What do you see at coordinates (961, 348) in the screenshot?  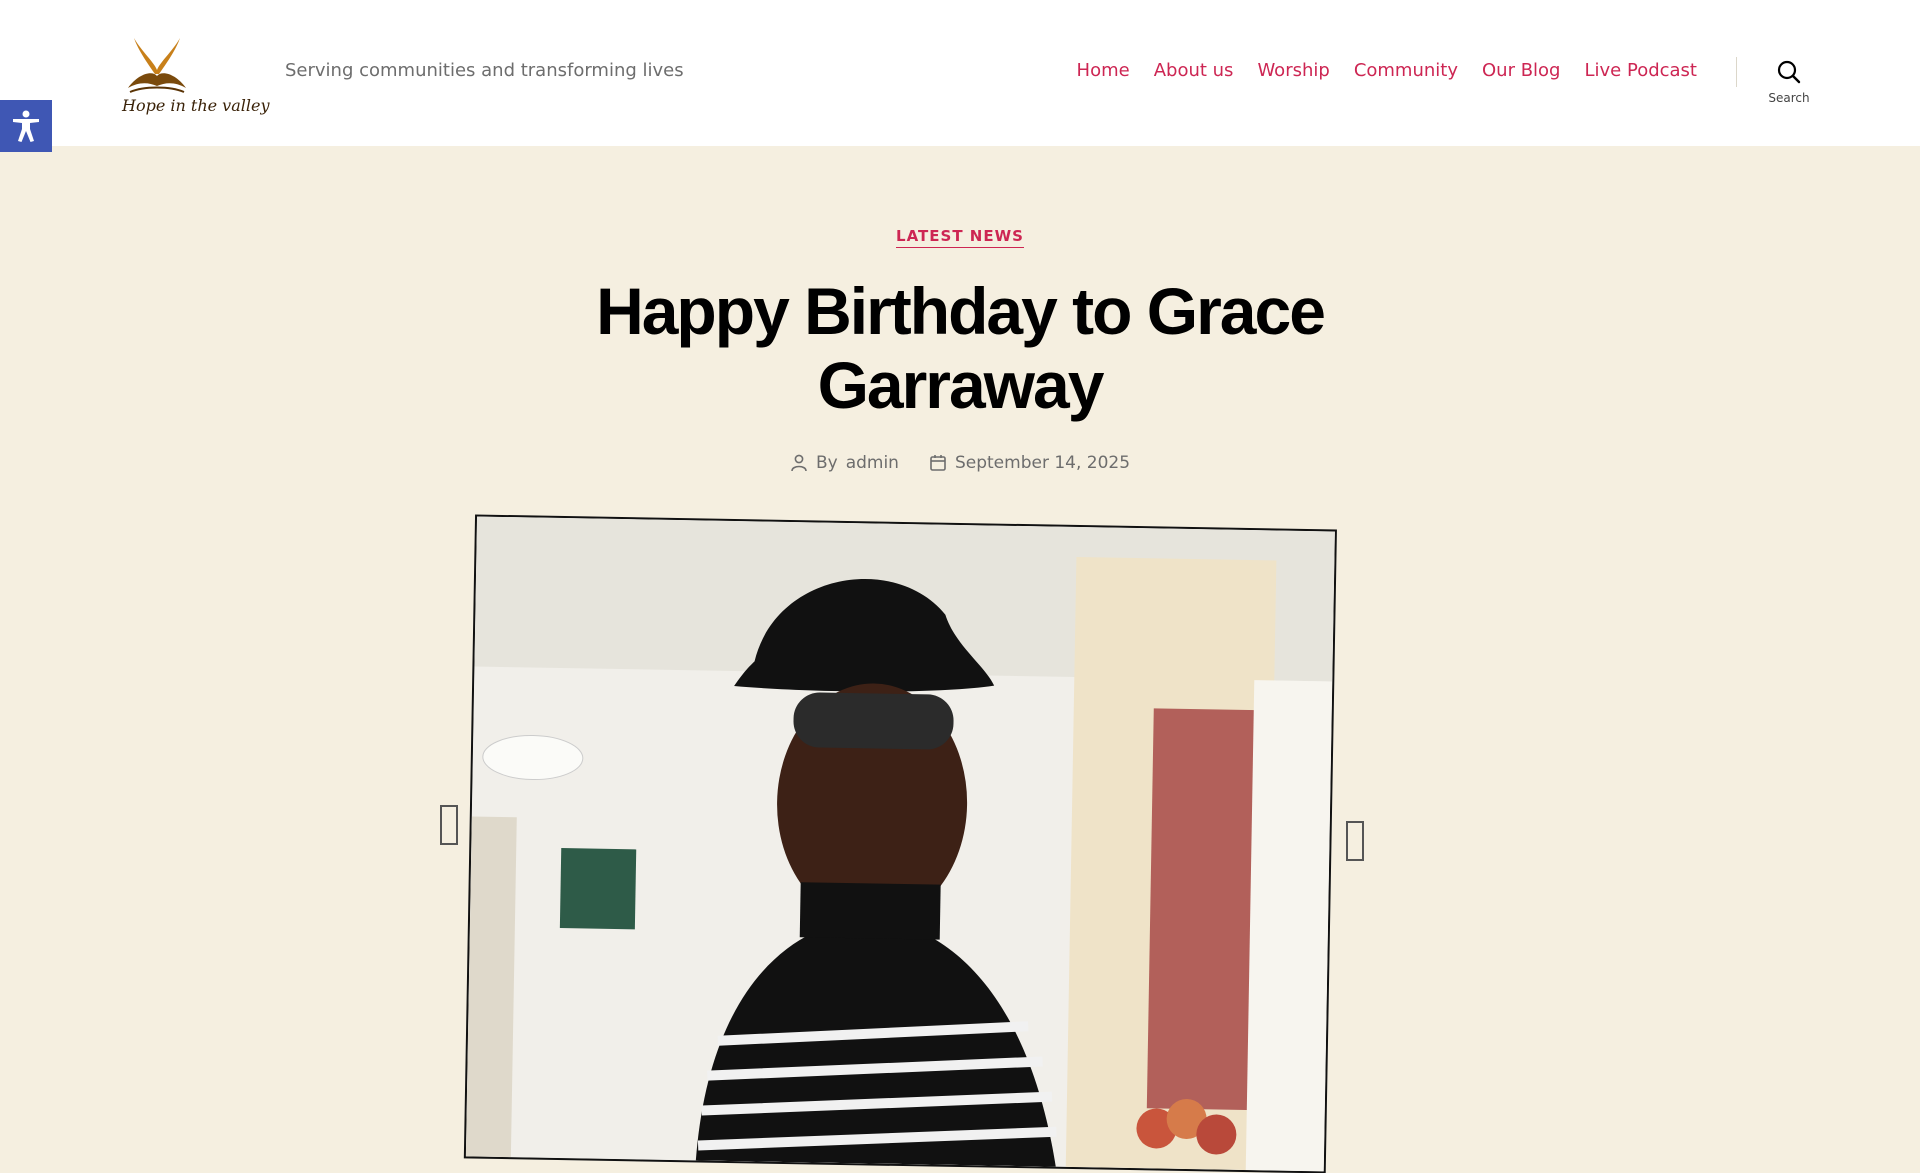 I see `post-title: Happy Birthday to Grace Garraway` at bounding box center [961, 348].